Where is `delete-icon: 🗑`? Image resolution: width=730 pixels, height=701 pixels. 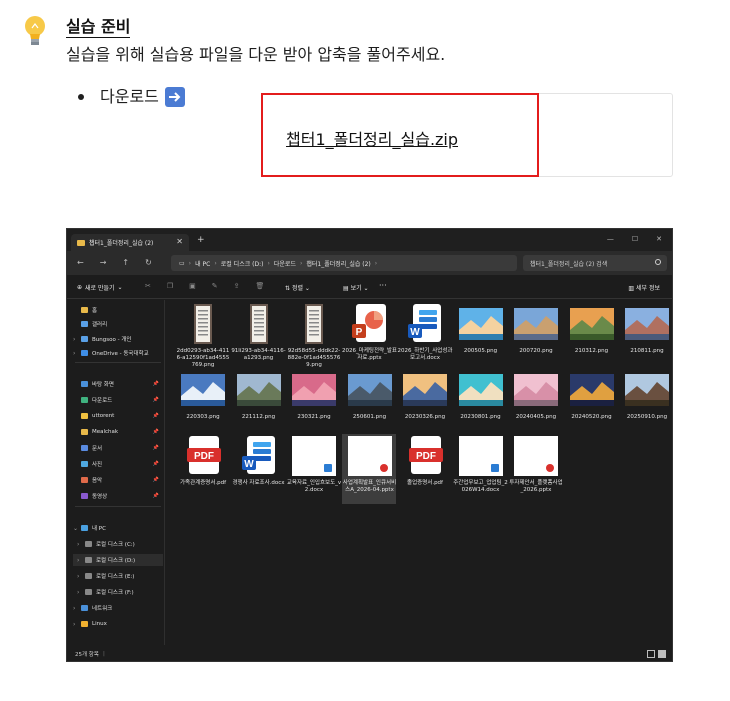 delete-icon: 🗑 is located at coordinates (260, 286).